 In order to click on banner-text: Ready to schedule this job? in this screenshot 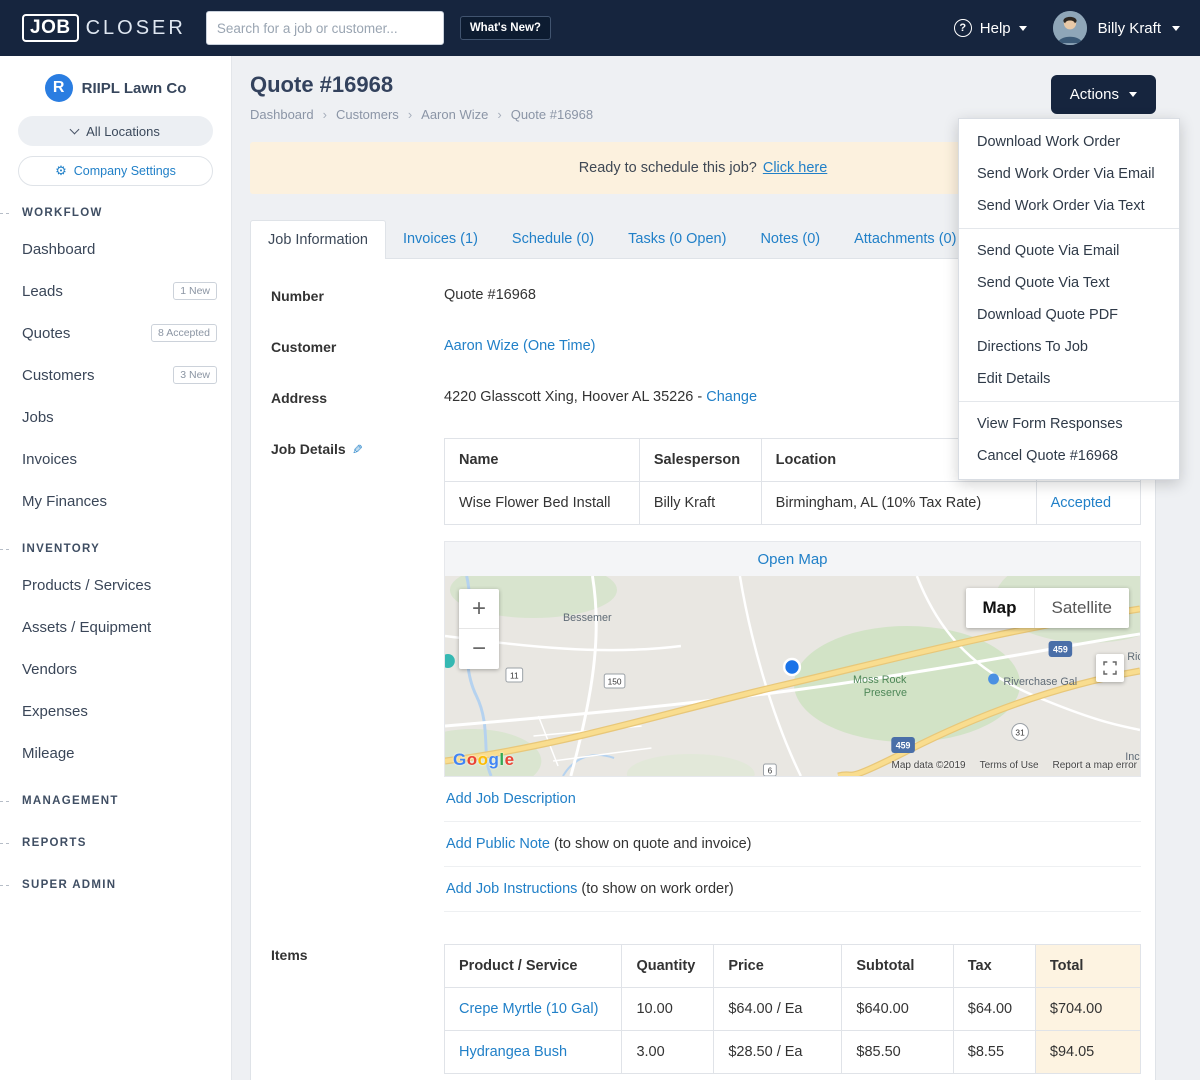, I will do `click(667, 168)`.